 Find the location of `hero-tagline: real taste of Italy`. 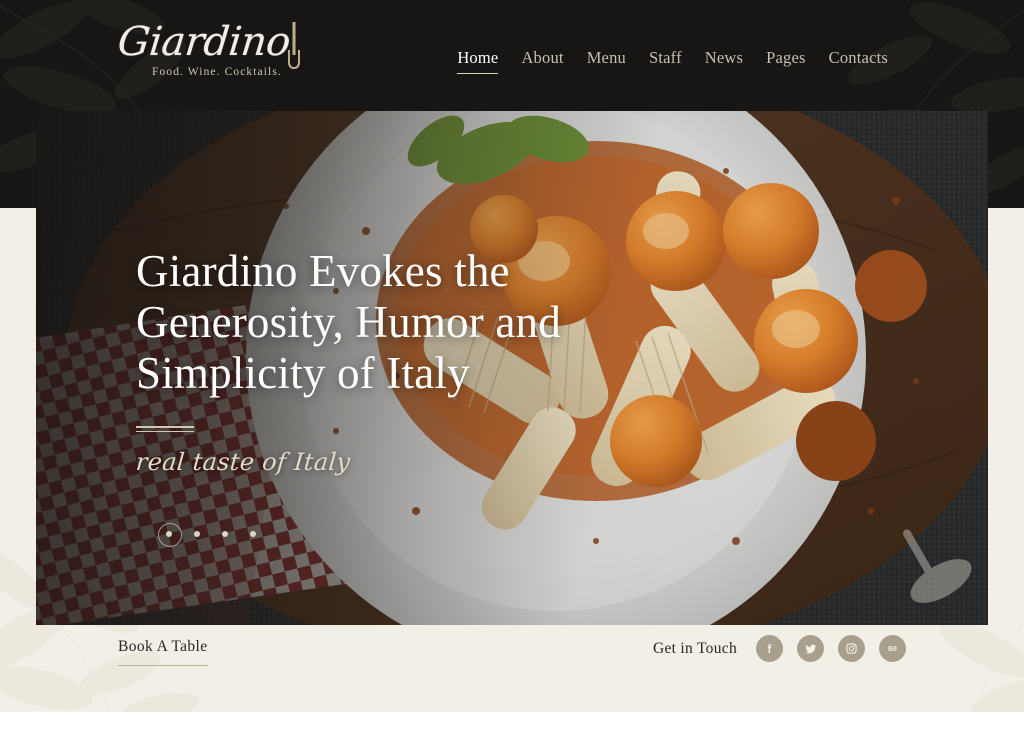

hero-tagline: real taste of Italy is located at coordinates (243, 461).